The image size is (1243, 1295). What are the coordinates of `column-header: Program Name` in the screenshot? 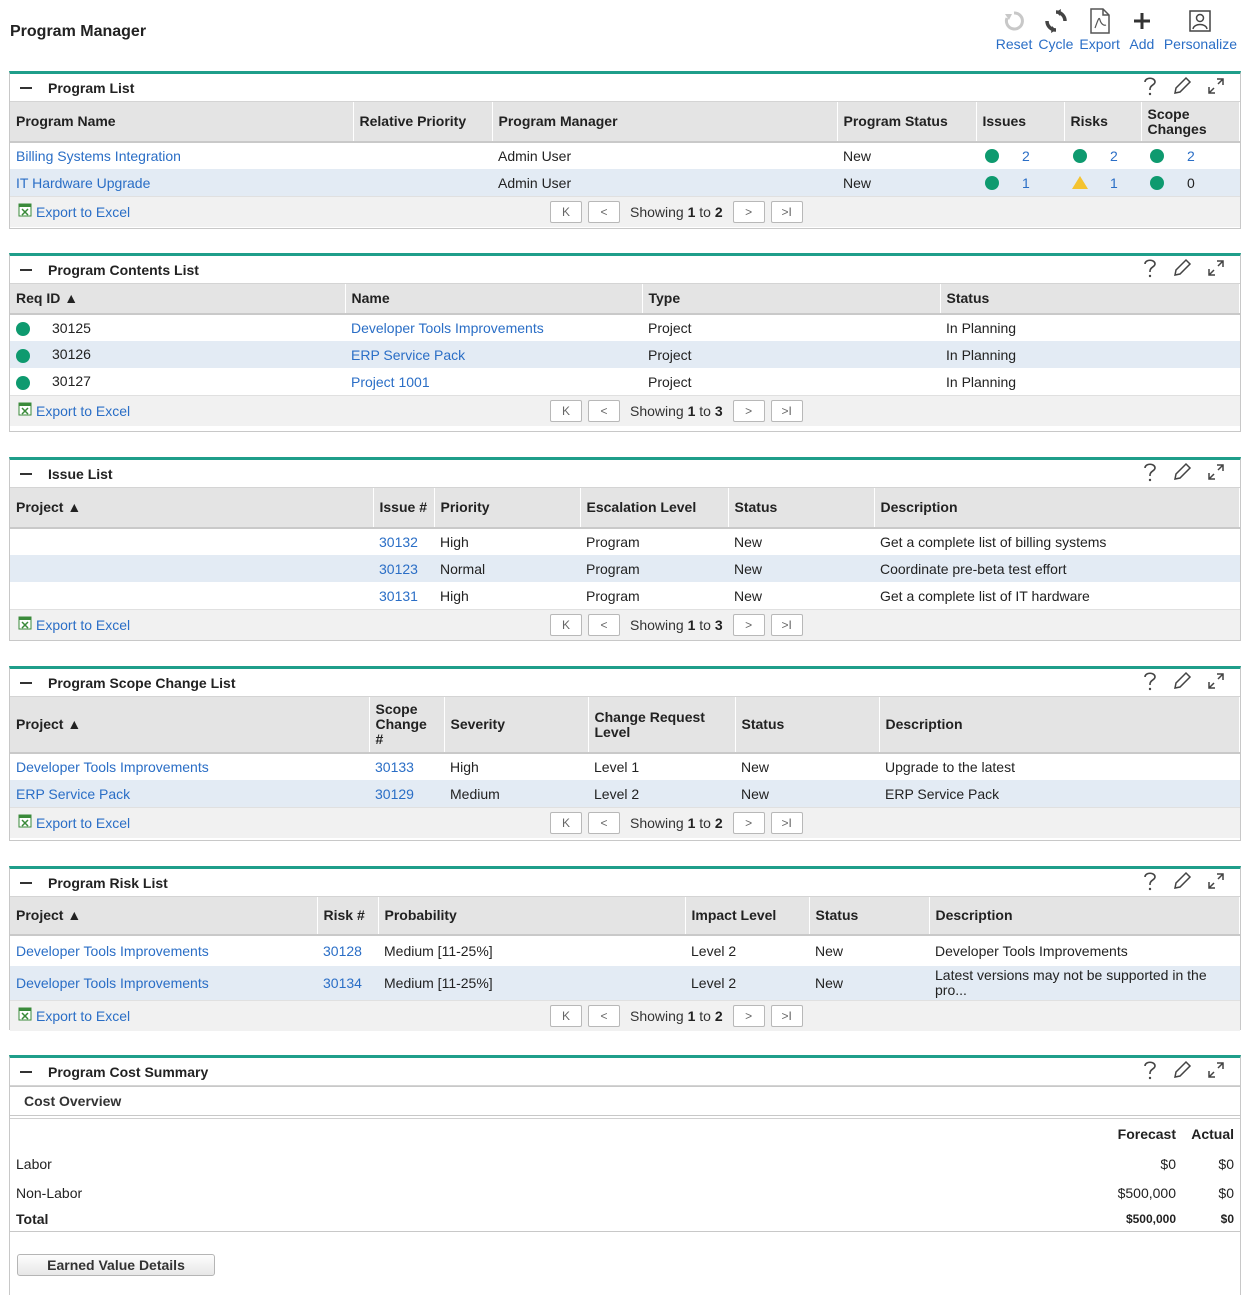 It's located at (182, 122).